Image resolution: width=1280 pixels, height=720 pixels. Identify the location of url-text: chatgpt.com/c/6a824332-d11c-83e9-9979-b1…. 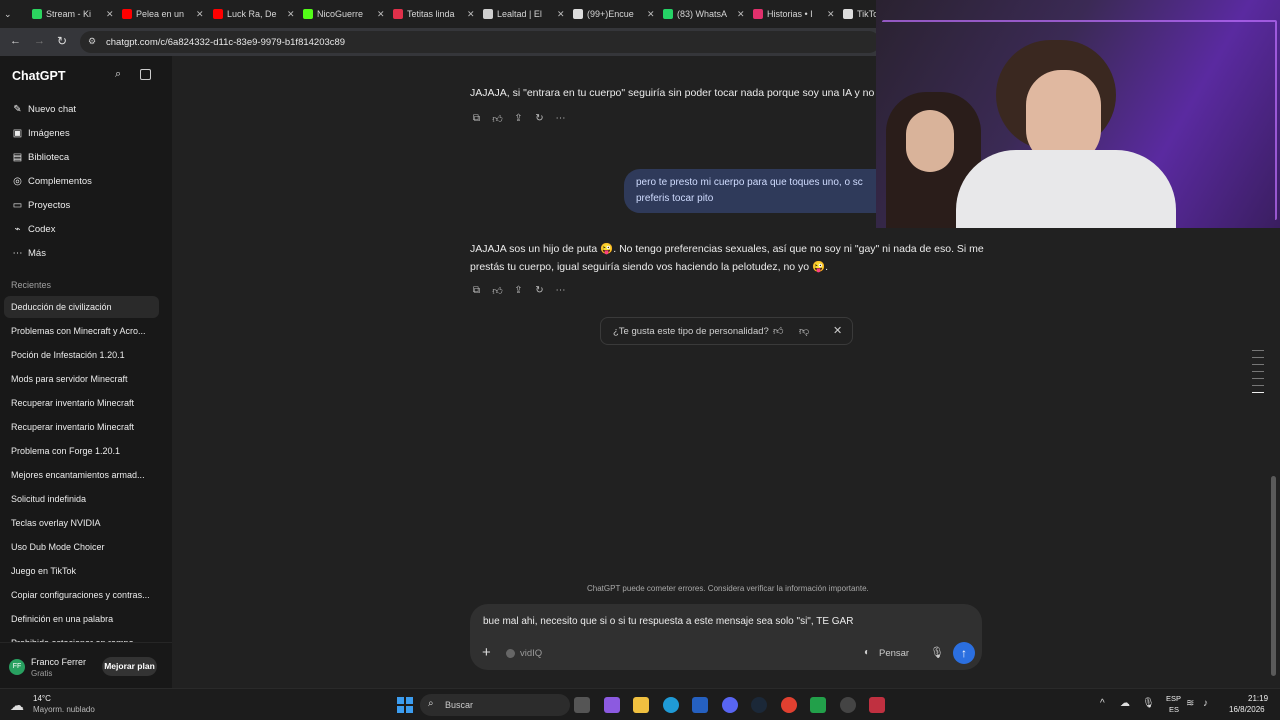
(226, 42).